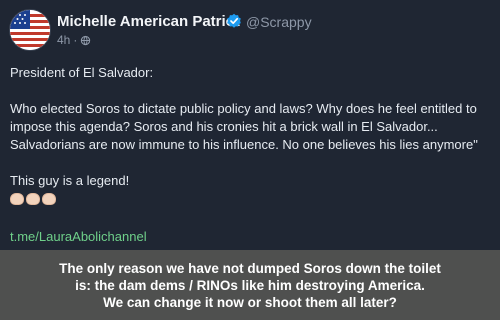  What do you see at coordinates (251, 199) in the screenshot?
I see `clapping-hands-icon` at bounding box center [251, 199].